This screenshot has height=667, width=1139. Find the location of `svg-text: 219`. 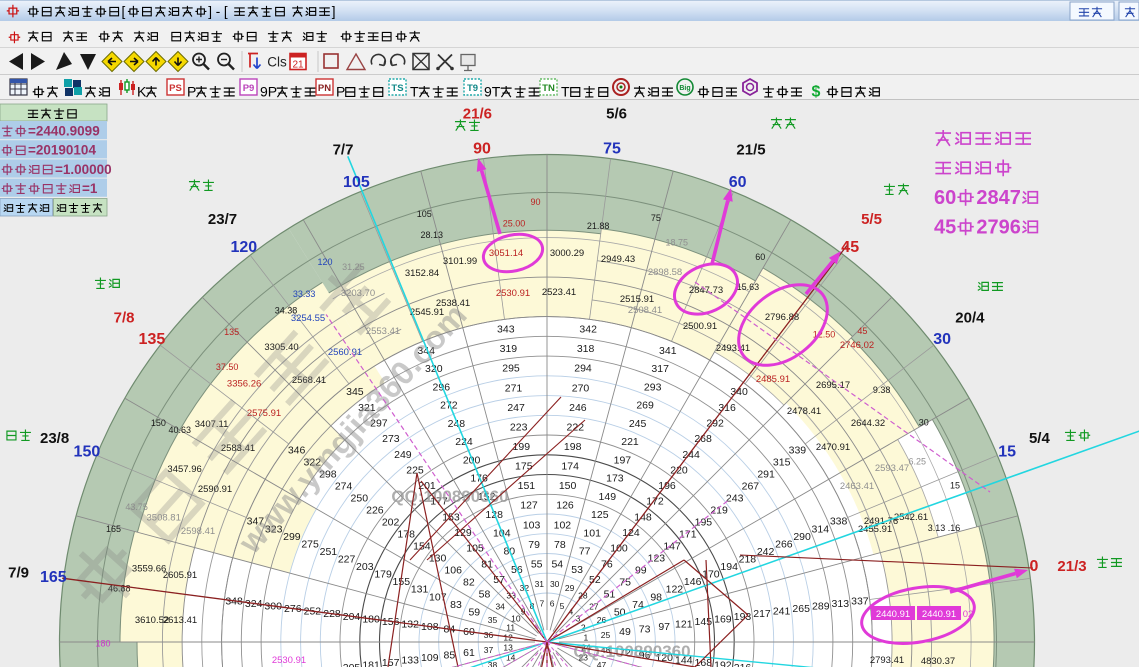

svg-text: 219 is located at coordinates (719, 511).